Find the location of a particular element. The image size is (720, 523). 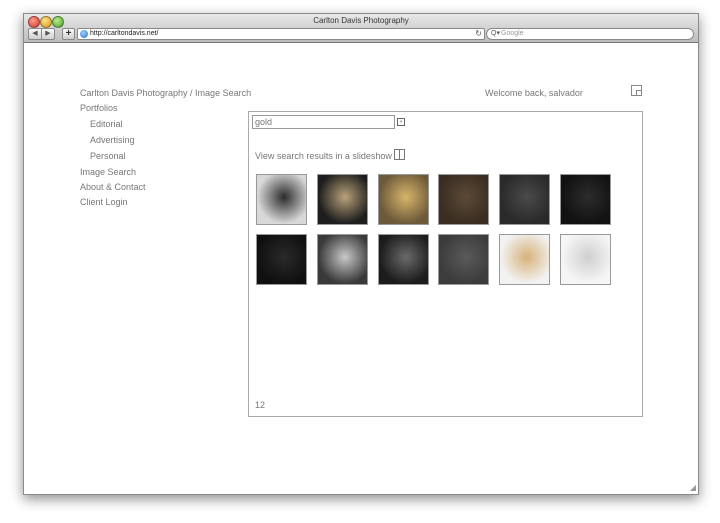

thumbnail-watch-dials is located at coordinates (281, 199).